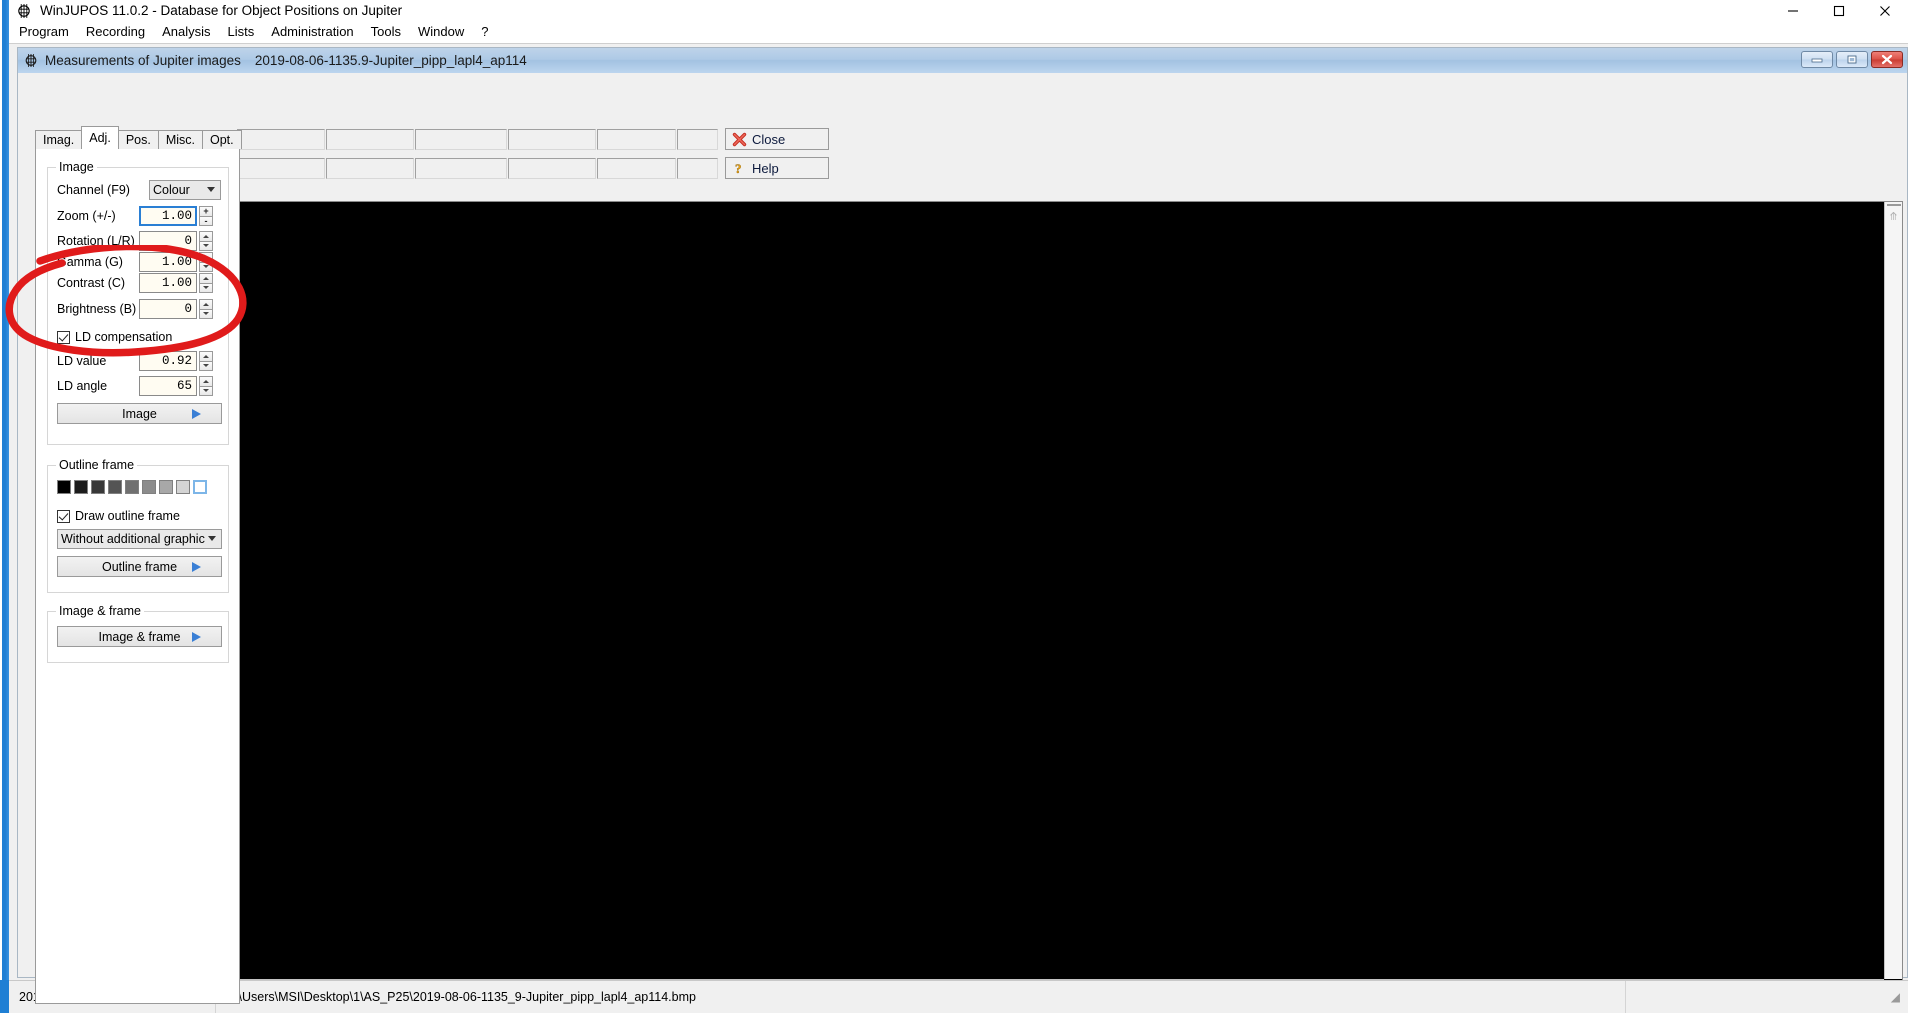 The height and width of the screenshot is (1013, 1908). What do you see at coordinates (124, 337) in the screenshot?
I see `ld-compensation-label: LD compensation` at bounding box center [124, 337].